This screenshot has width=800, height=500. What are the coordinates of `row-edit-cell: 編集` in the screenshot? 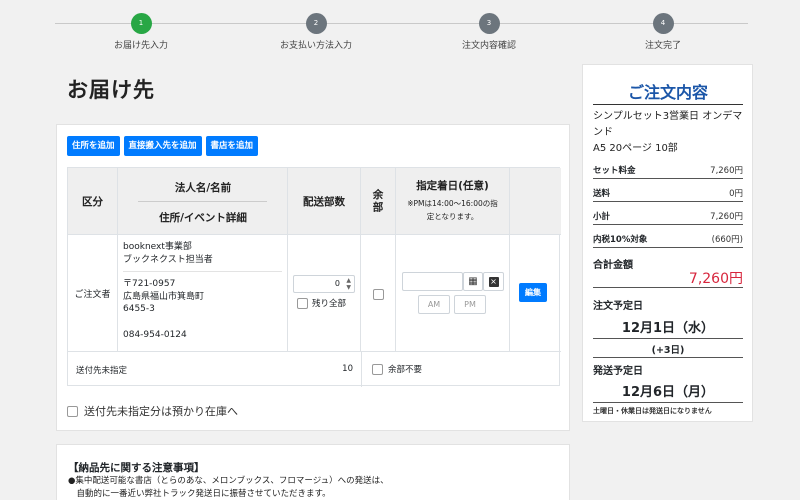 It's located at (535, 293).